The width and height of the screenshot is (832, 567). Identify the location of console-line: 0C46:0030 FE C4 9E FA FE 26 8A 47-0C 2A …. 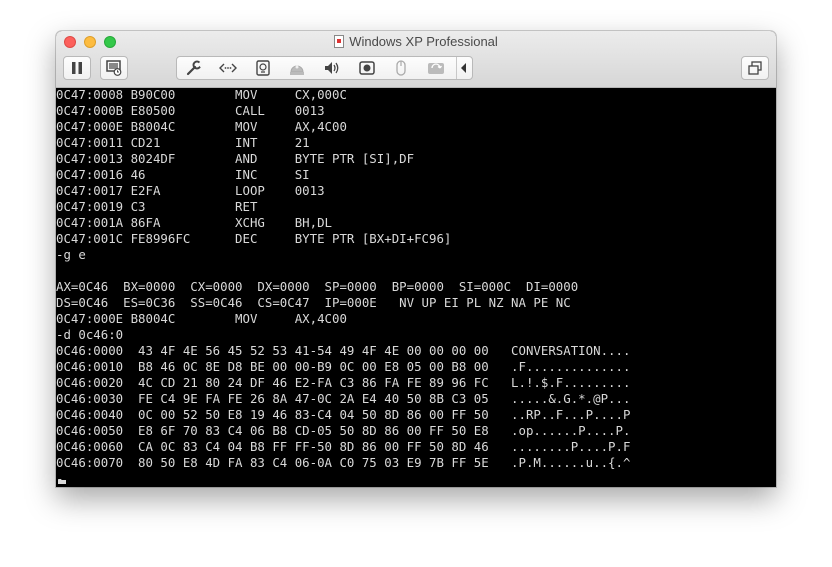
(343, 398).